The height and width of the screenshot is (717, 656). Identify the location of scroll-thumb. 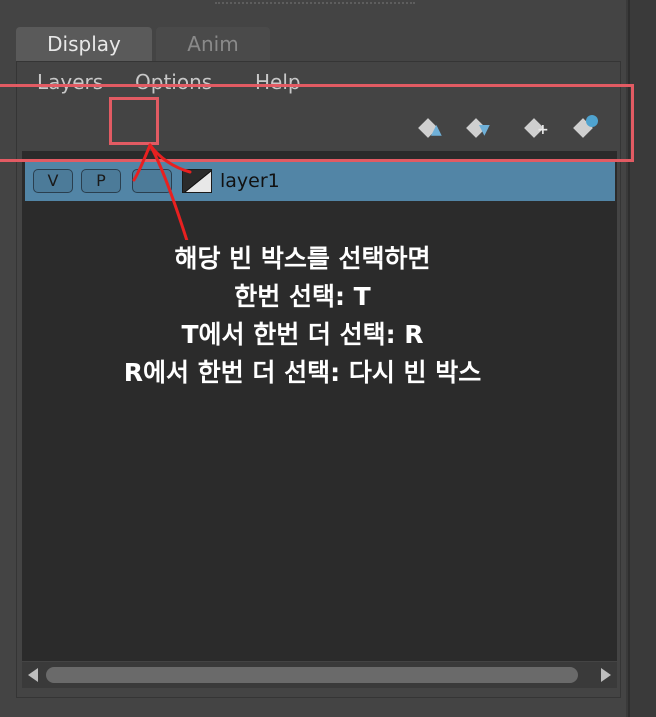
(312, 675).